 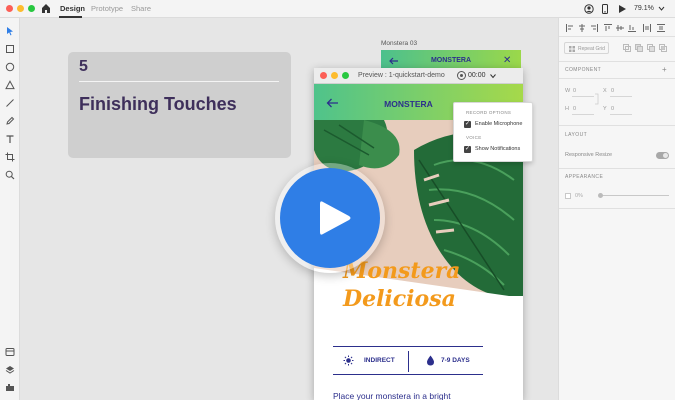 What do you see at coordinates (621, 114) in the screenshot?
I see `y-field-underline` at bounding box center [621, 114].